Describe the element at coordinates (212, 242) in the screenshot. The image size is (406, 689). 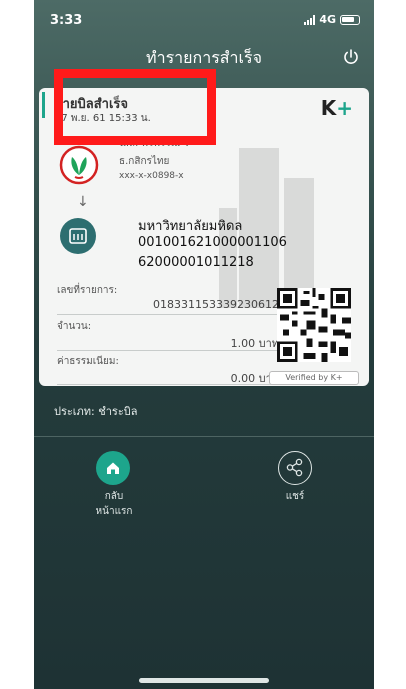
I see `biller-ref1: 001001621000001106` at that location.